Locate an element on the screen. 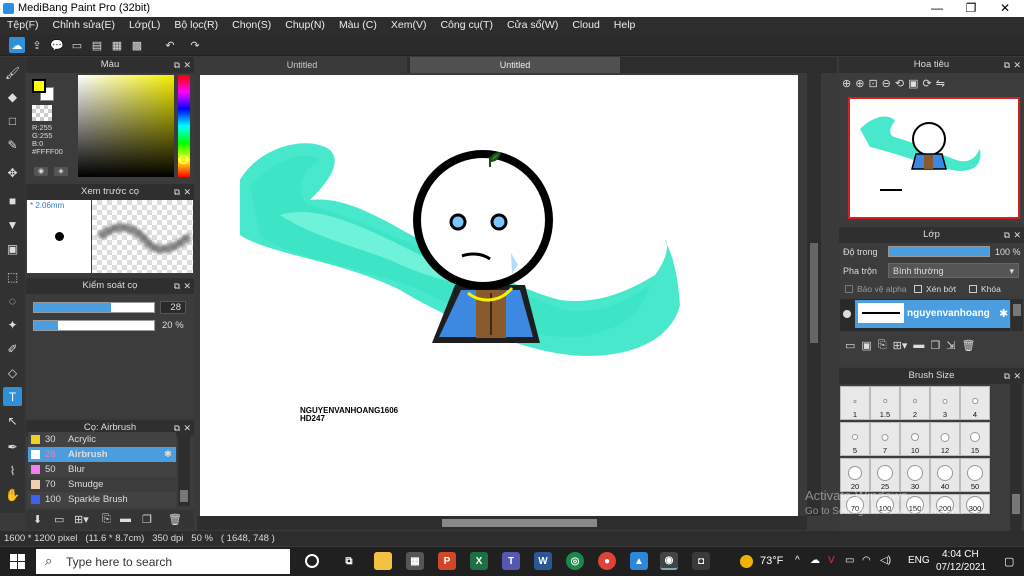 This screenshot has width=1024, height=576. rotate-left-icon: ⟲ is located at coordinates (899, 85).